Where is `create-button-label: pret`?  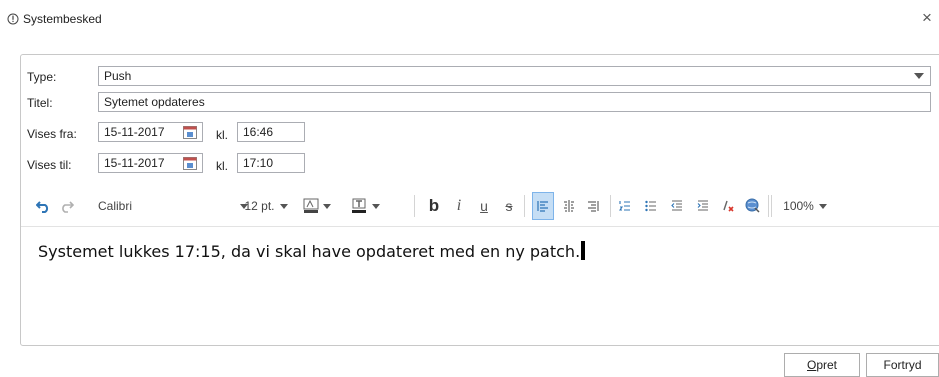 create-button-label: pret is located at coordinates (827, 365).